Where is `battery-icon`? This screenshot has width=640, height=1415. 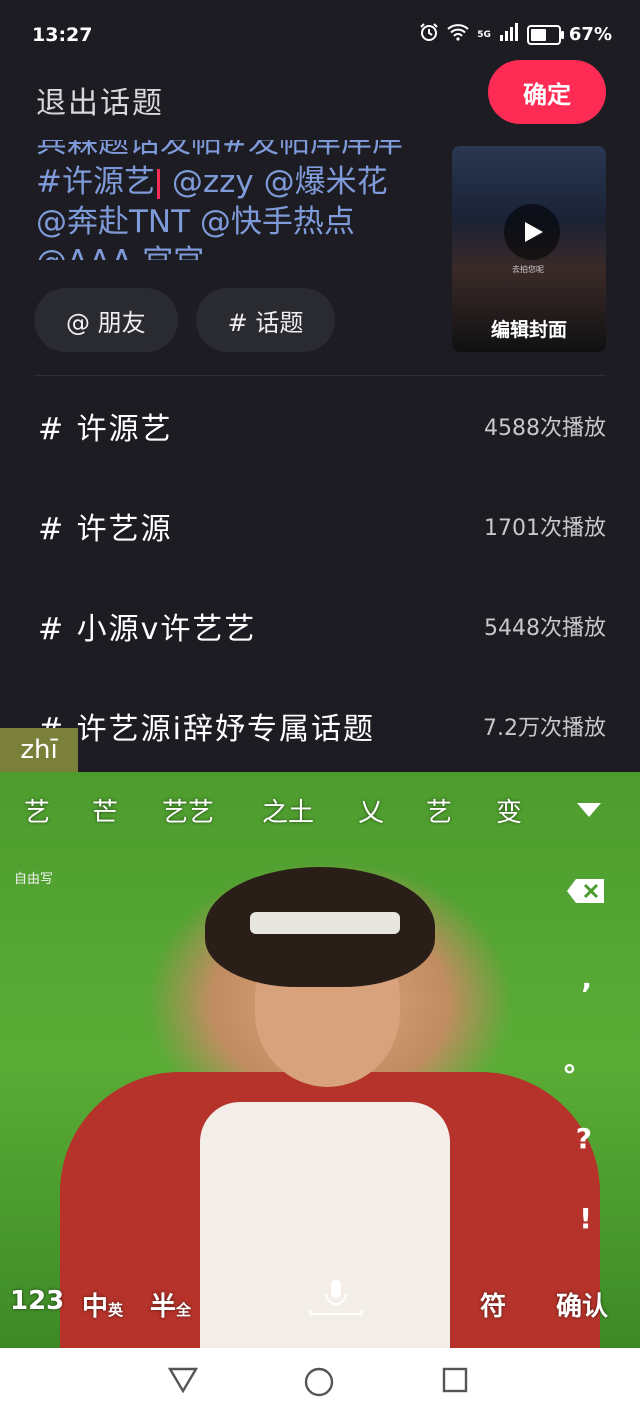 battery-icon is located at coordinates (545, 34).